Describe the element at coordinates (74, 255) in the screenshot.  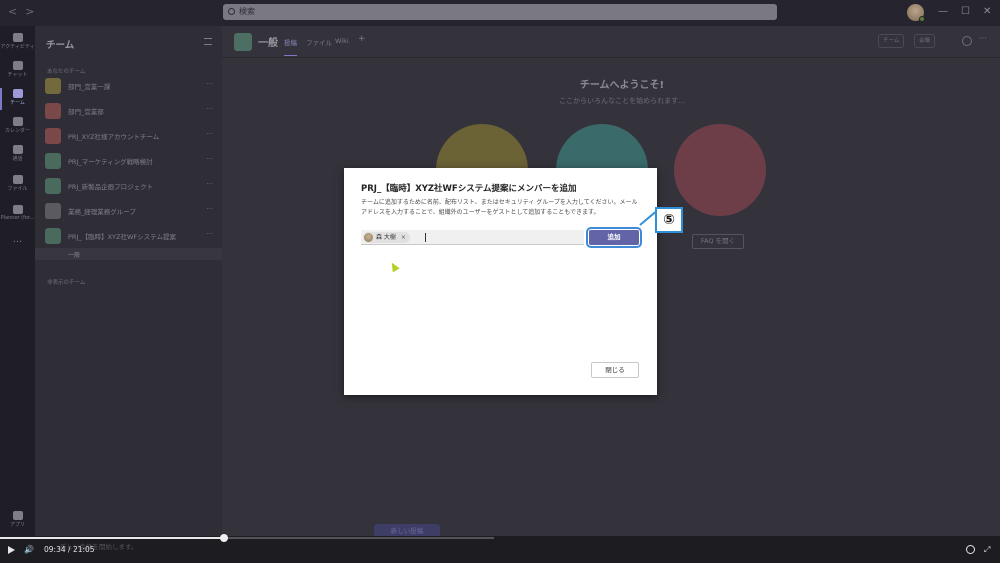
I see `channel-name: 一般` at that location.